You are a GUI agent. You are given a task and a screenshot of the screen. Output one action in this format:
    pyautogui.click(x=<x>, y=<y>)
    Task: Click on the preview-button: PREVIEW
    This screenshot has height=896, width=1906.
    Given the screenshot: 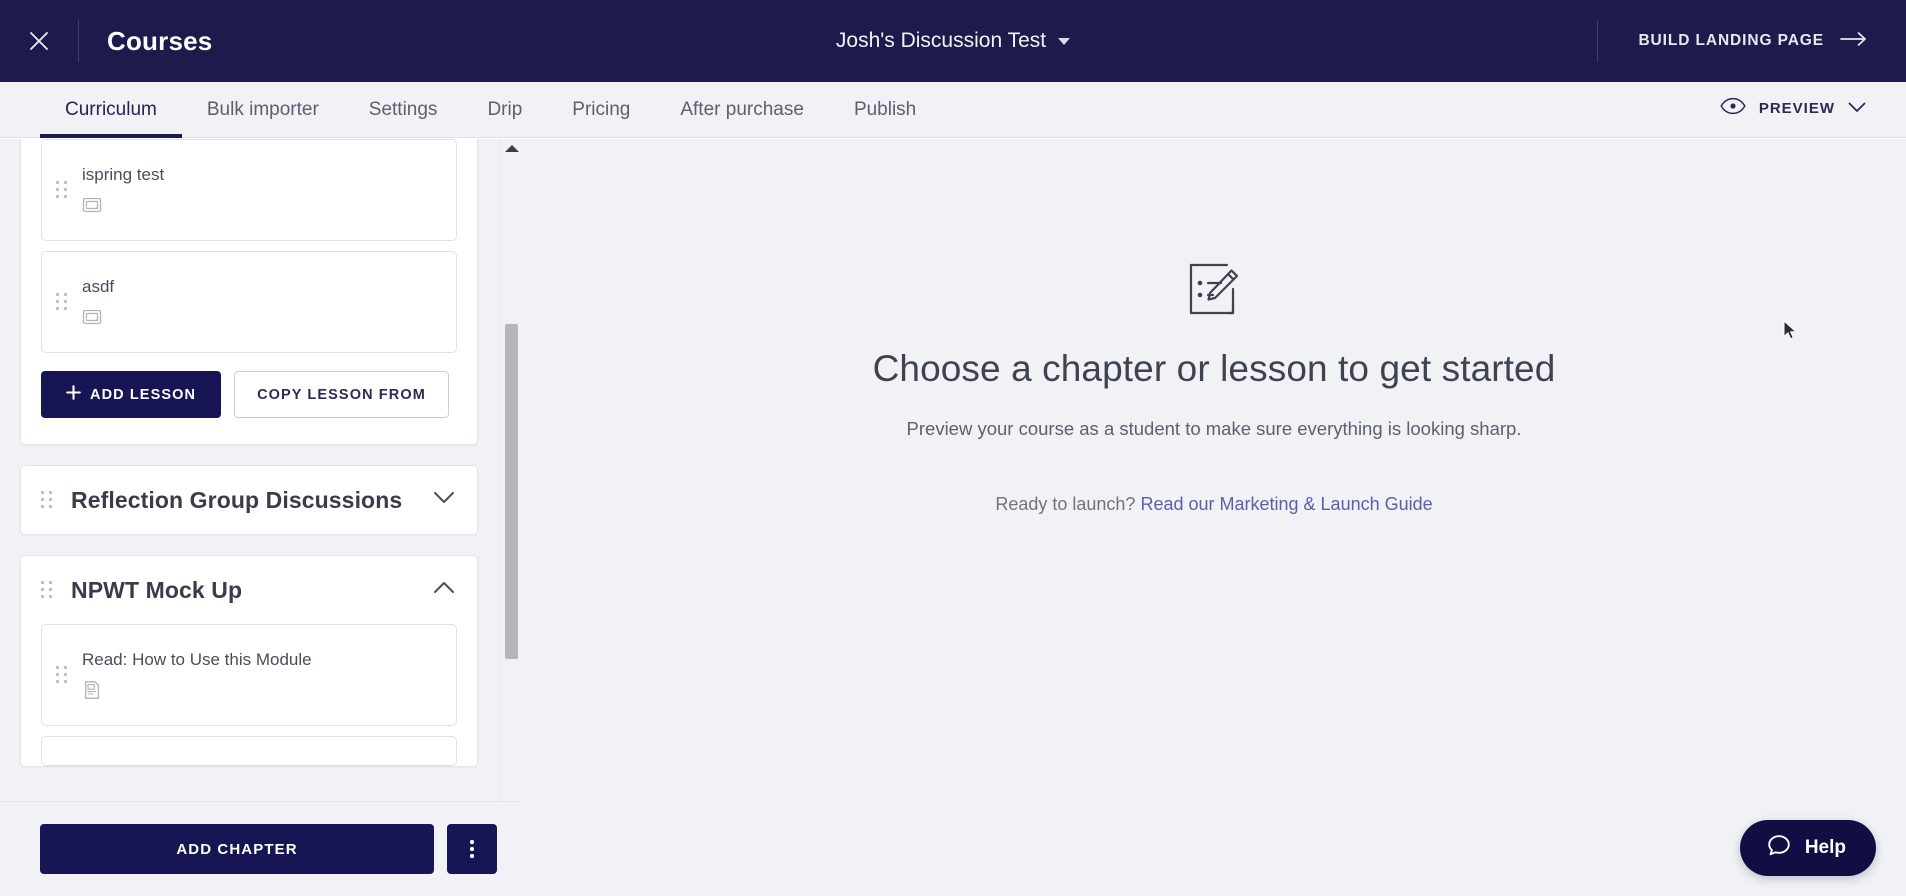 What is the action you would take?
    pyautogui.click(x=1813, y=117)
    